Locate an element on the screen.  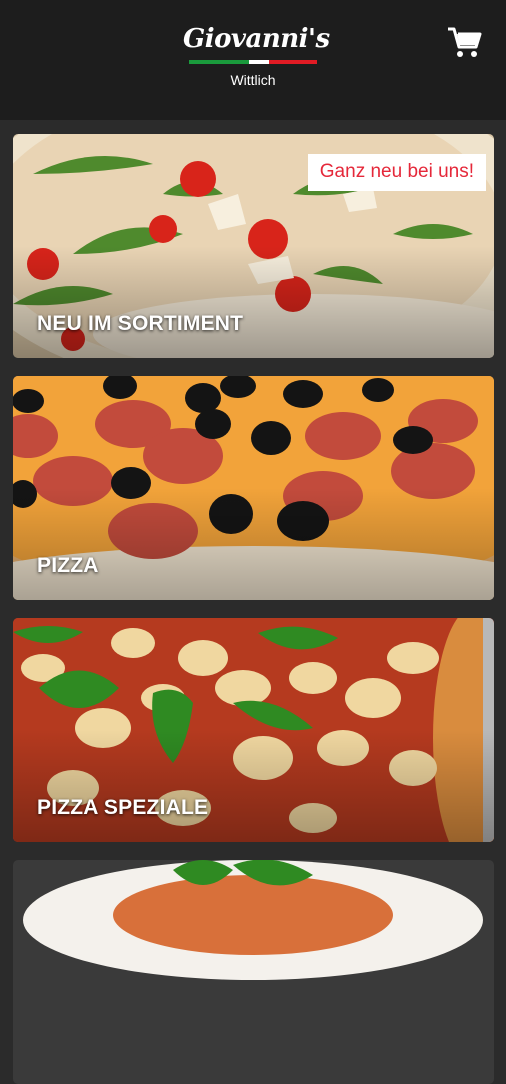
shopping-cart-icon is located at coordinates (464, 42).